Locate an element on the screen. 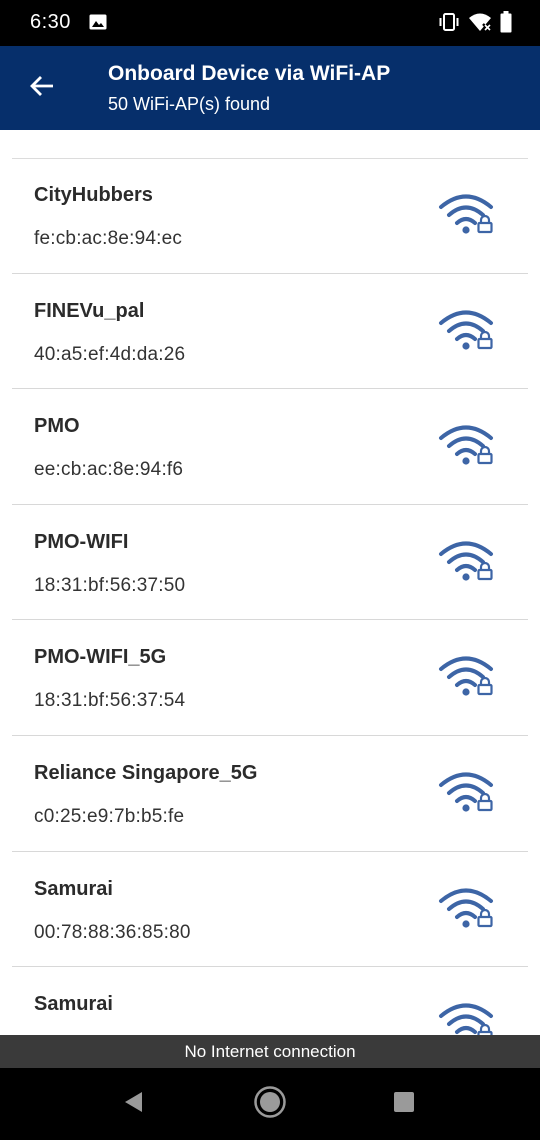  status-icons is located at coordinates (475, 24).